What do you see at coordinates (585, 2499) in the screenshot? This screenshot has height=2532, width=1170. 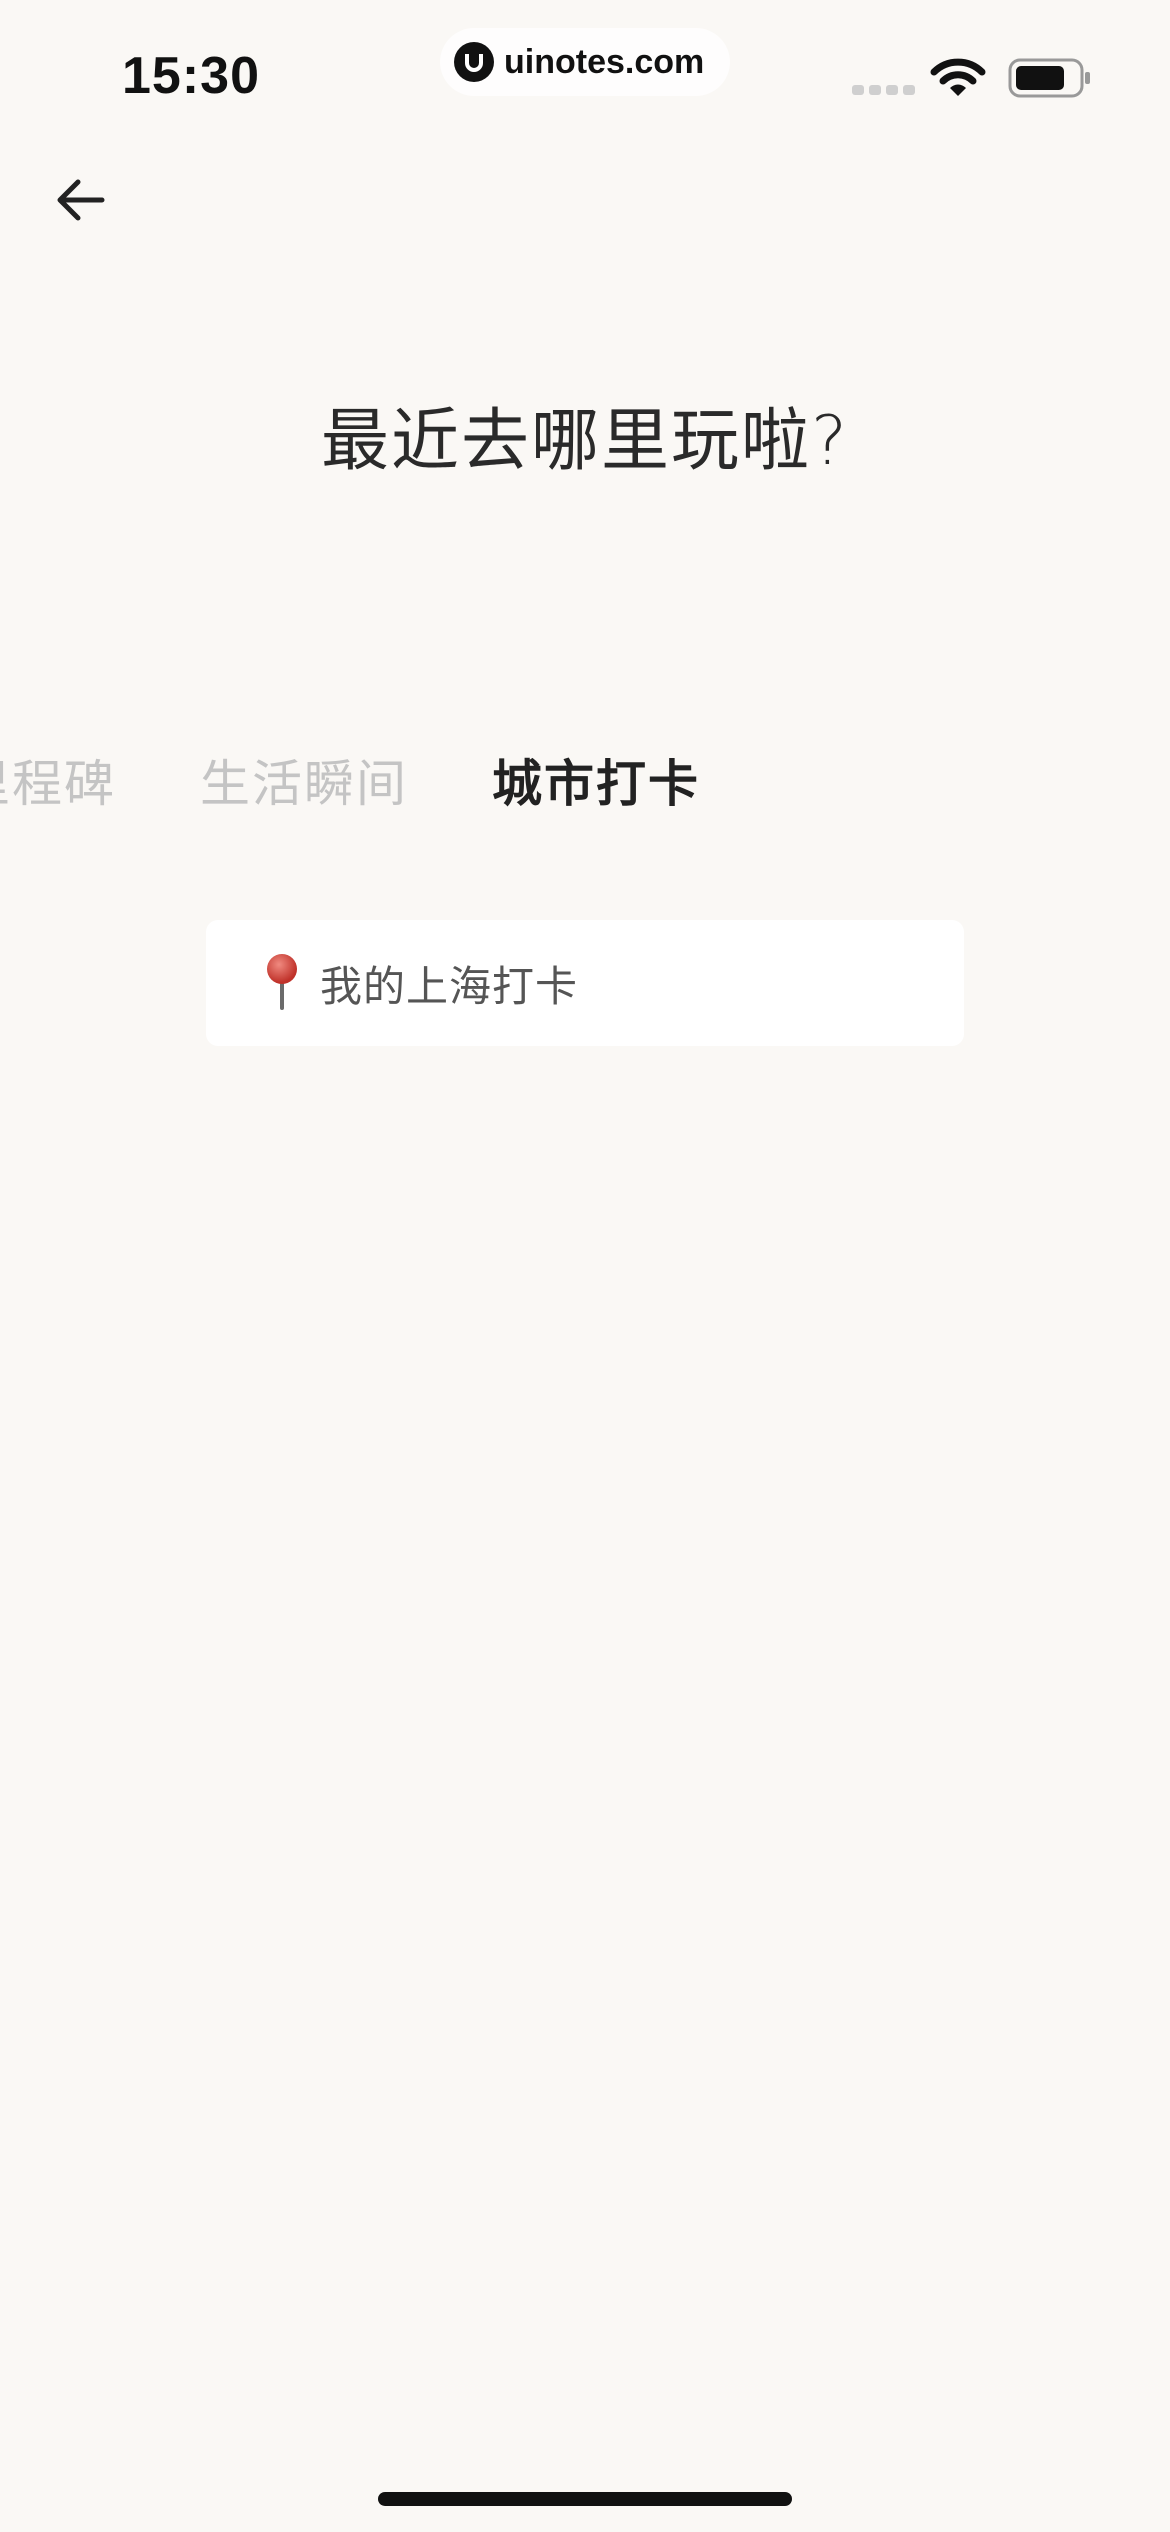 I see `home-indicator` at bounding box center [585, 2499].